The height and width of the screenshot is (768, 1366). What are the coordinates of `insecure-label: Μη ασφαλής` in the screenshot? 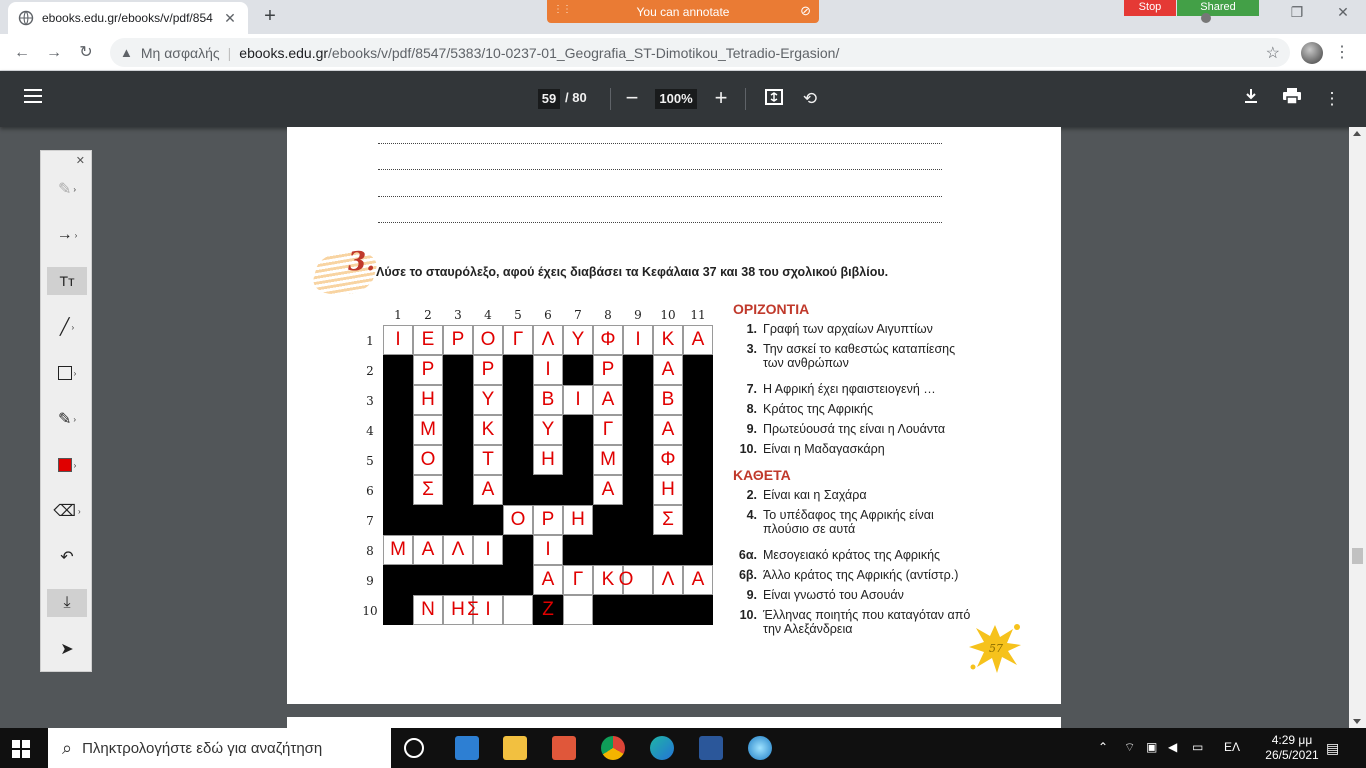 It's located at (180, 53).